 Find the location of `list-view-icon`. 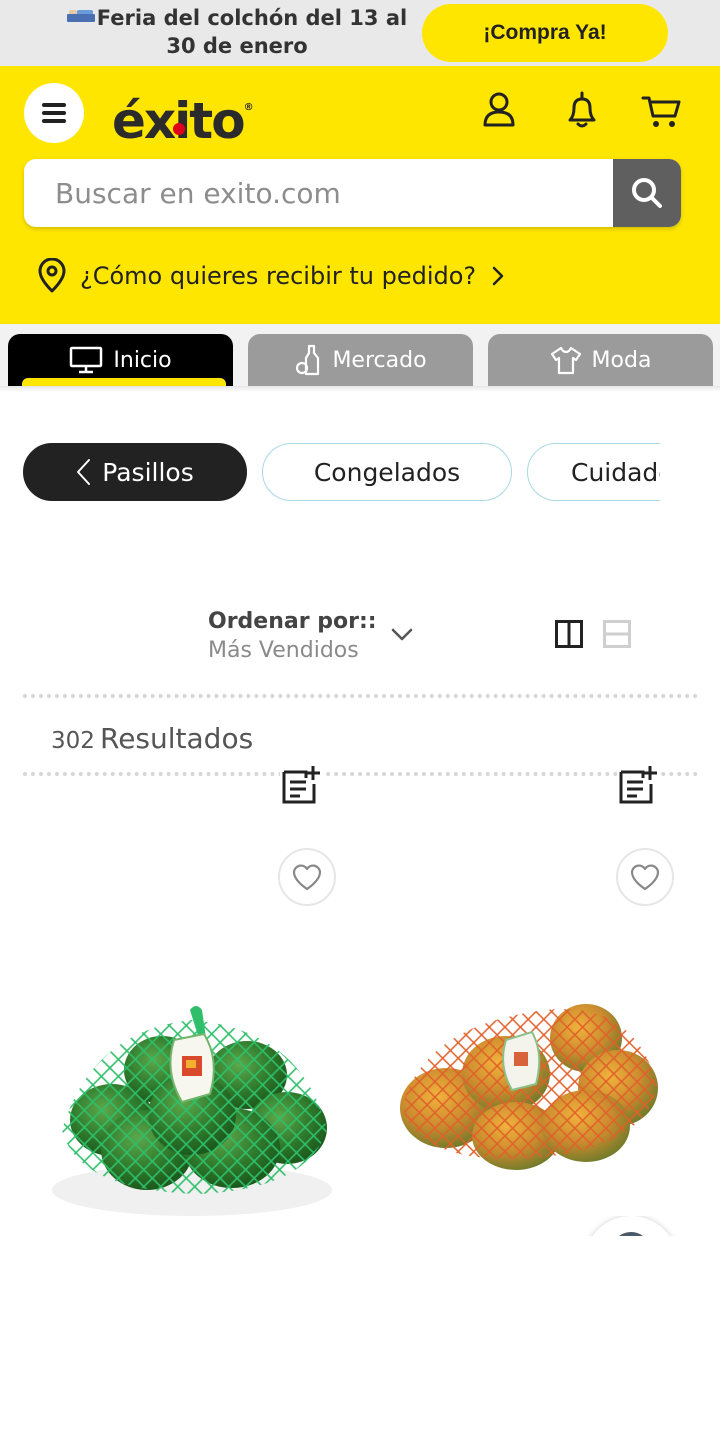

list-view-icon is located at coordinates (617, 634).